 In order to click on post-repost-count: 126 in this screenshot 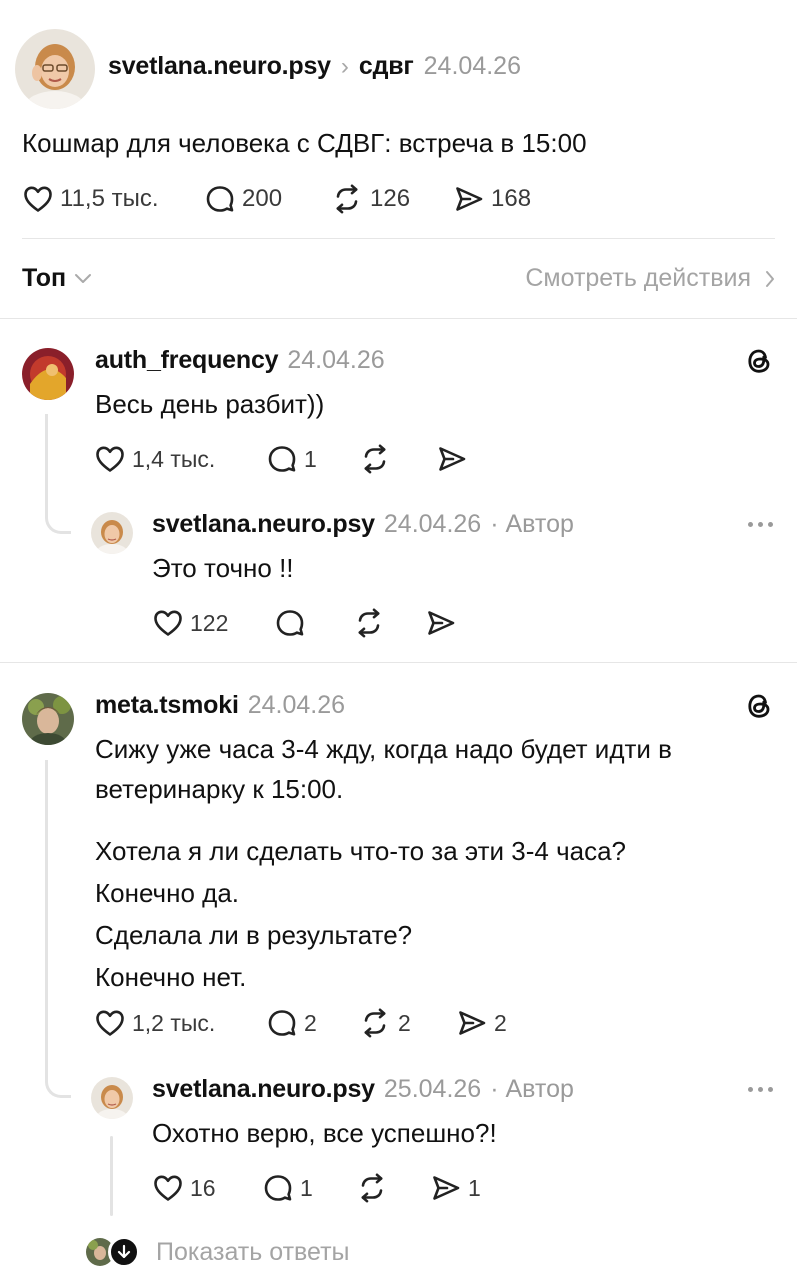, I will do `click(390, 198)`.